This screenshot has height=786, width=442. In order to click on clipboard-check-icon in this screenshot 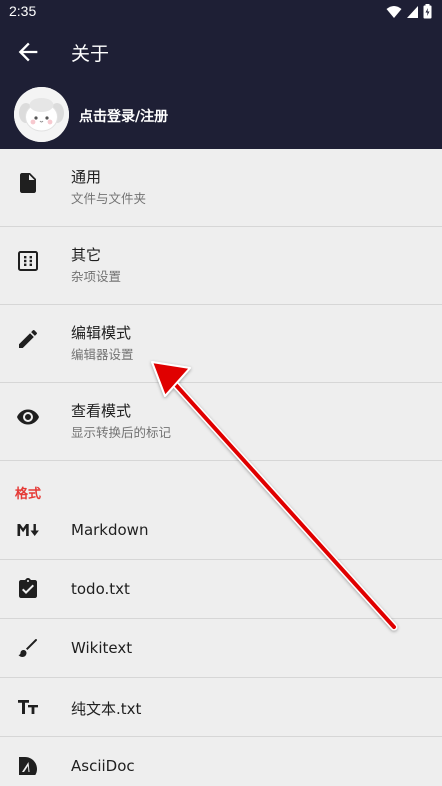, I will do `click(28, 589)`.